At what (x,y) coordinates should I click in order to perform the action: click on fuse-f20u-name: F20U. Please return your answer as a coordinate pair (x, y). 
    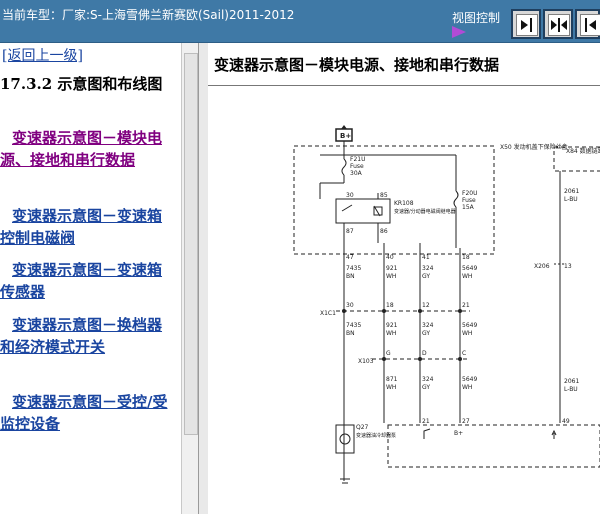
    Looking at the image, I should click on (469, 193).